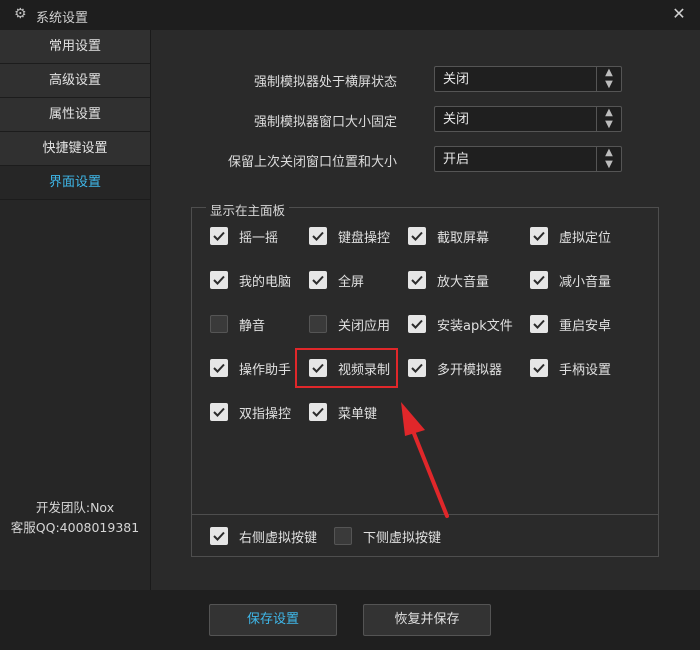 The width and height of the screenshot is (700, 650). I want to click on checkbox-two-finger: 双指操控, so click(250, 412).